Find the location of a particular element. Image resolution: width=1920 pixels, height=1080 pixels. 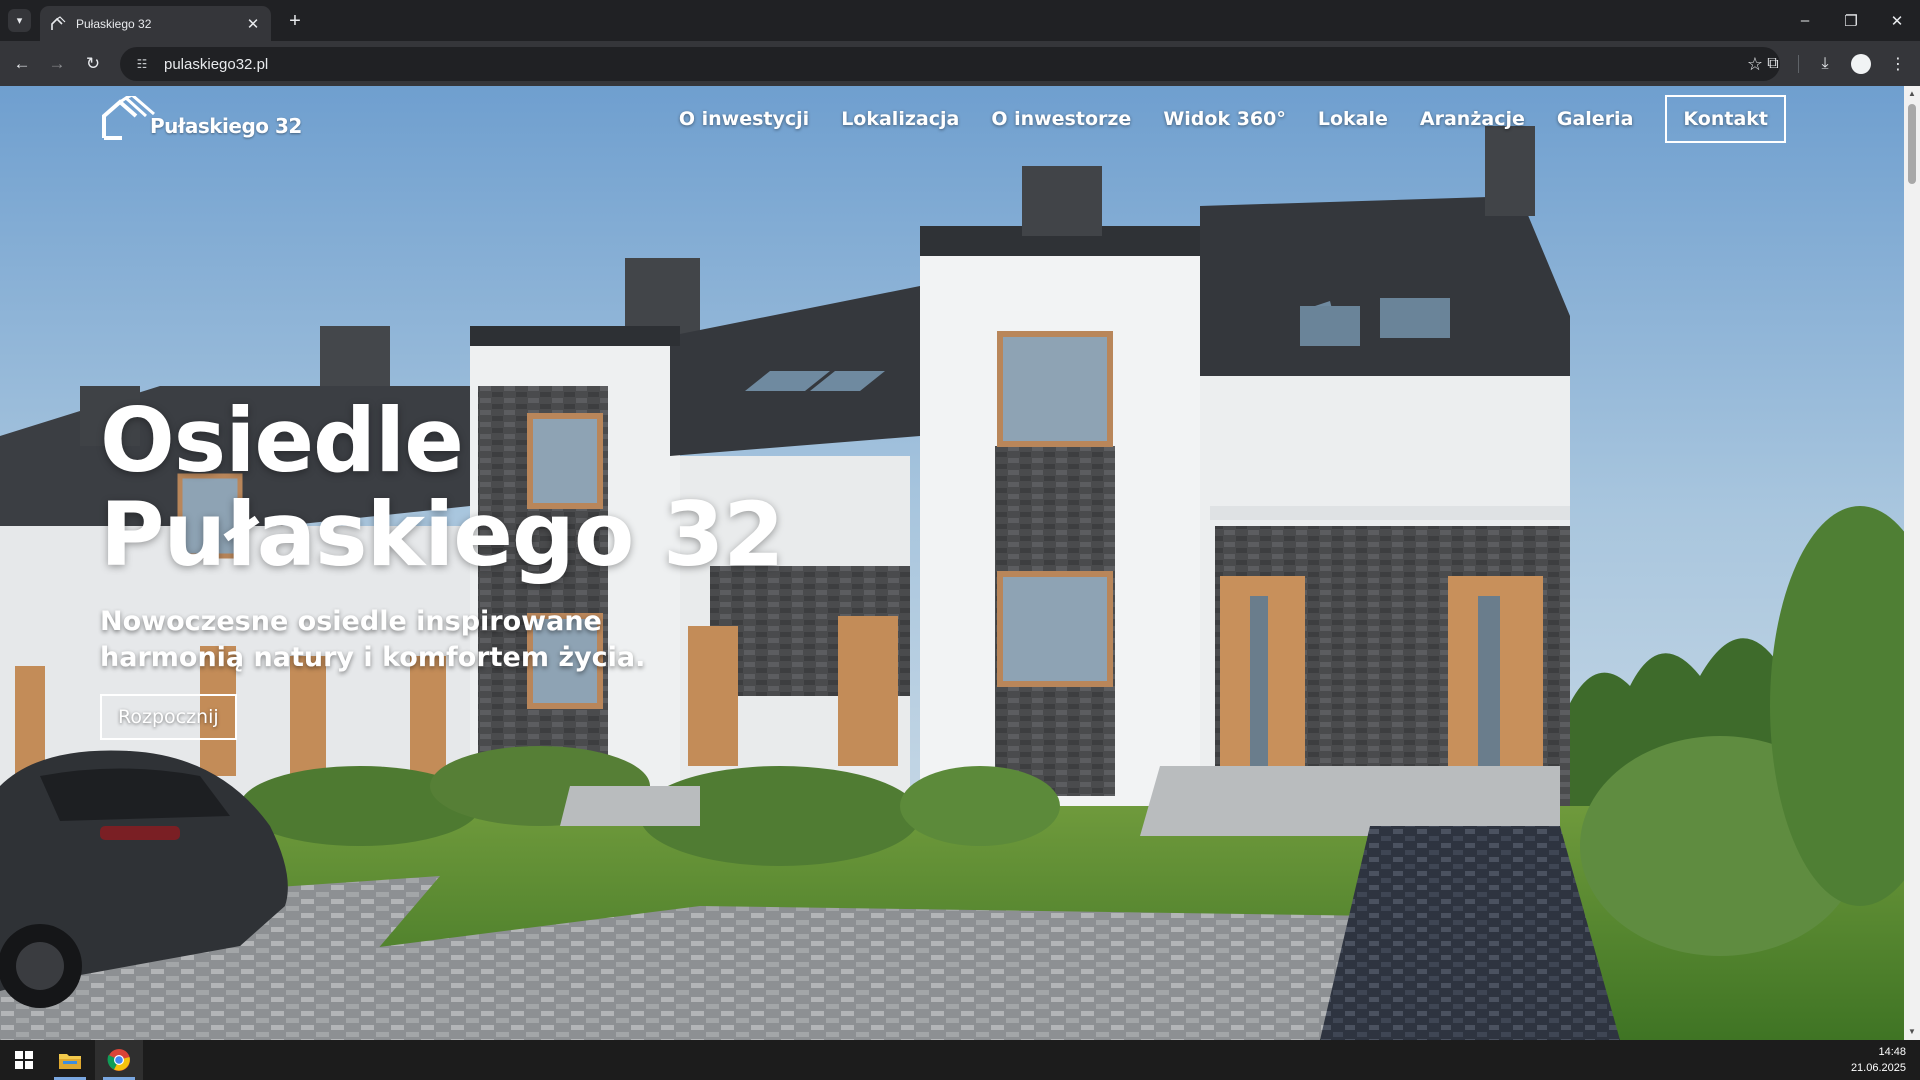

window-controls: – ❐ ✕ is located at coordinates (1851, 20).